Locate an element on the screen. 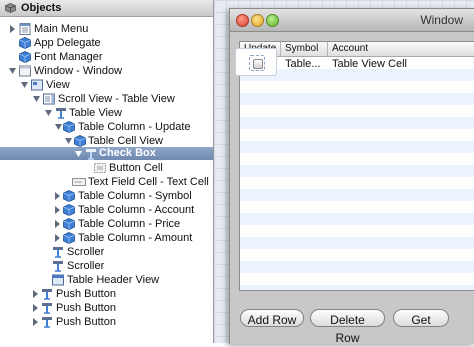 The width and height of the screenshot is (474, 347). outline-row-scroll-view: Scroll View - Table View is located at coordinates (106, 99).